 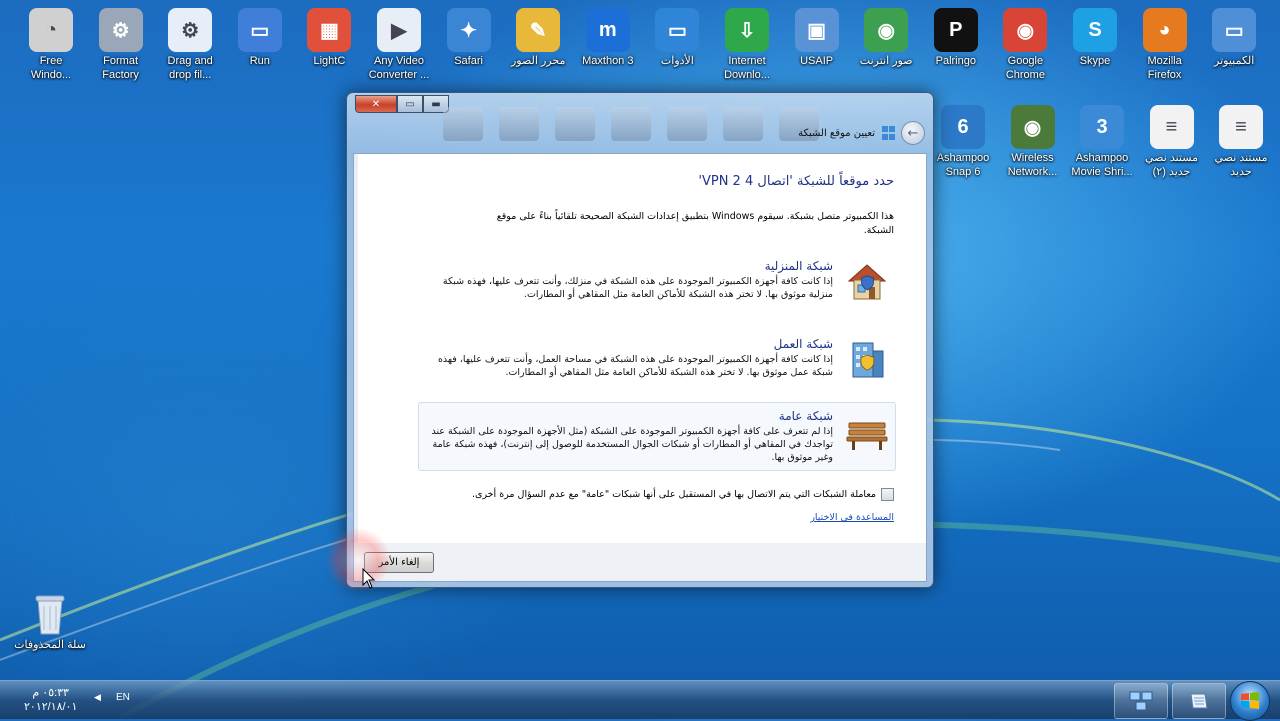 I want to click on click-highlight, so click(x=358, y=560).